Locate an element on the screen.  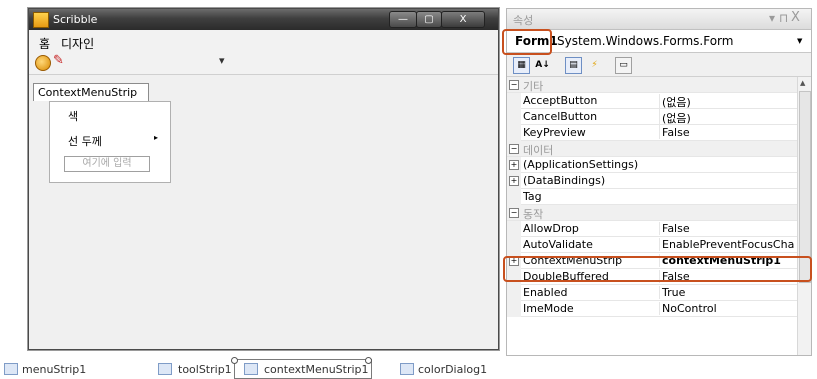
form-title-bar: Scribble — ▢ X is located at coordinates (263, 19).